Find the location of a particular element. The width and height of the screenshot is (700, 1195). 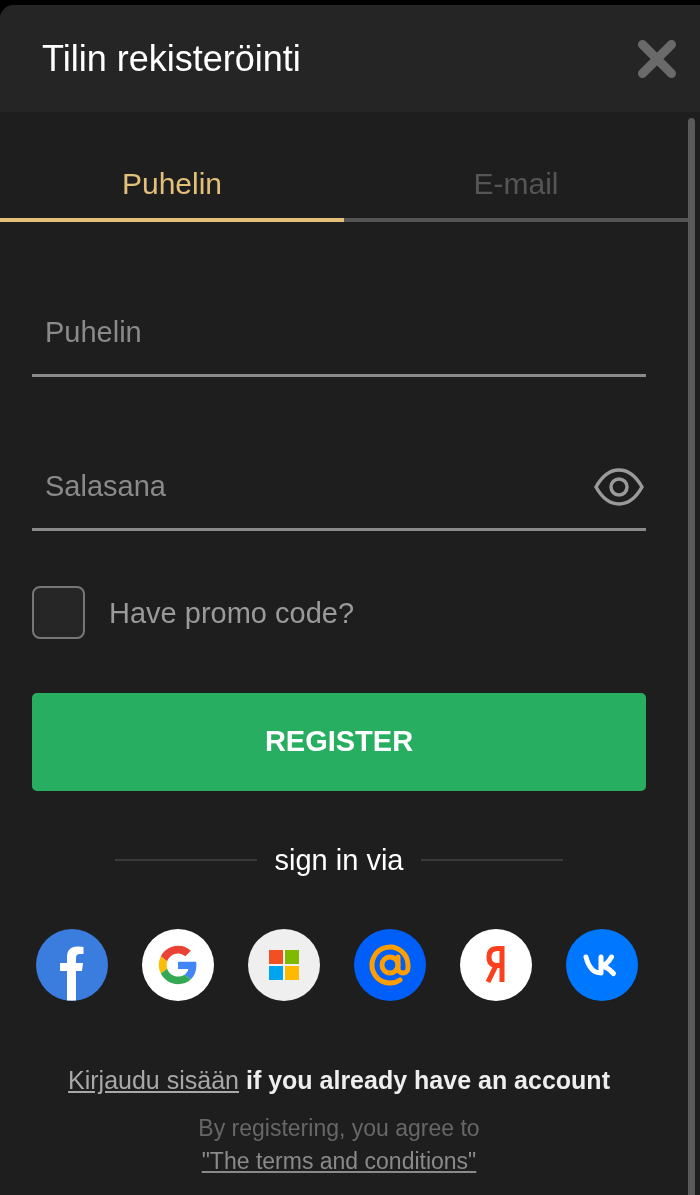

promo-checkbox is located at coordinates (58, 612).